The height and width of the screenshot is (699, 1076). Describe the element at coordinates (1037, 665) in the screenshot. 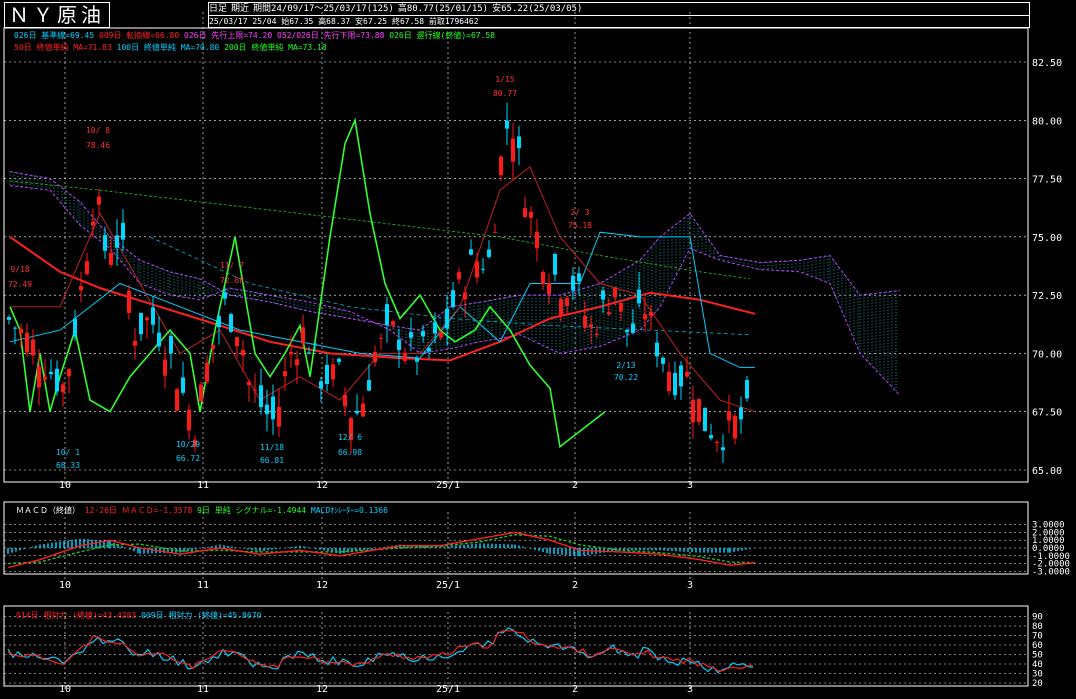

I see `rsi-tick-label: 40` at that location.